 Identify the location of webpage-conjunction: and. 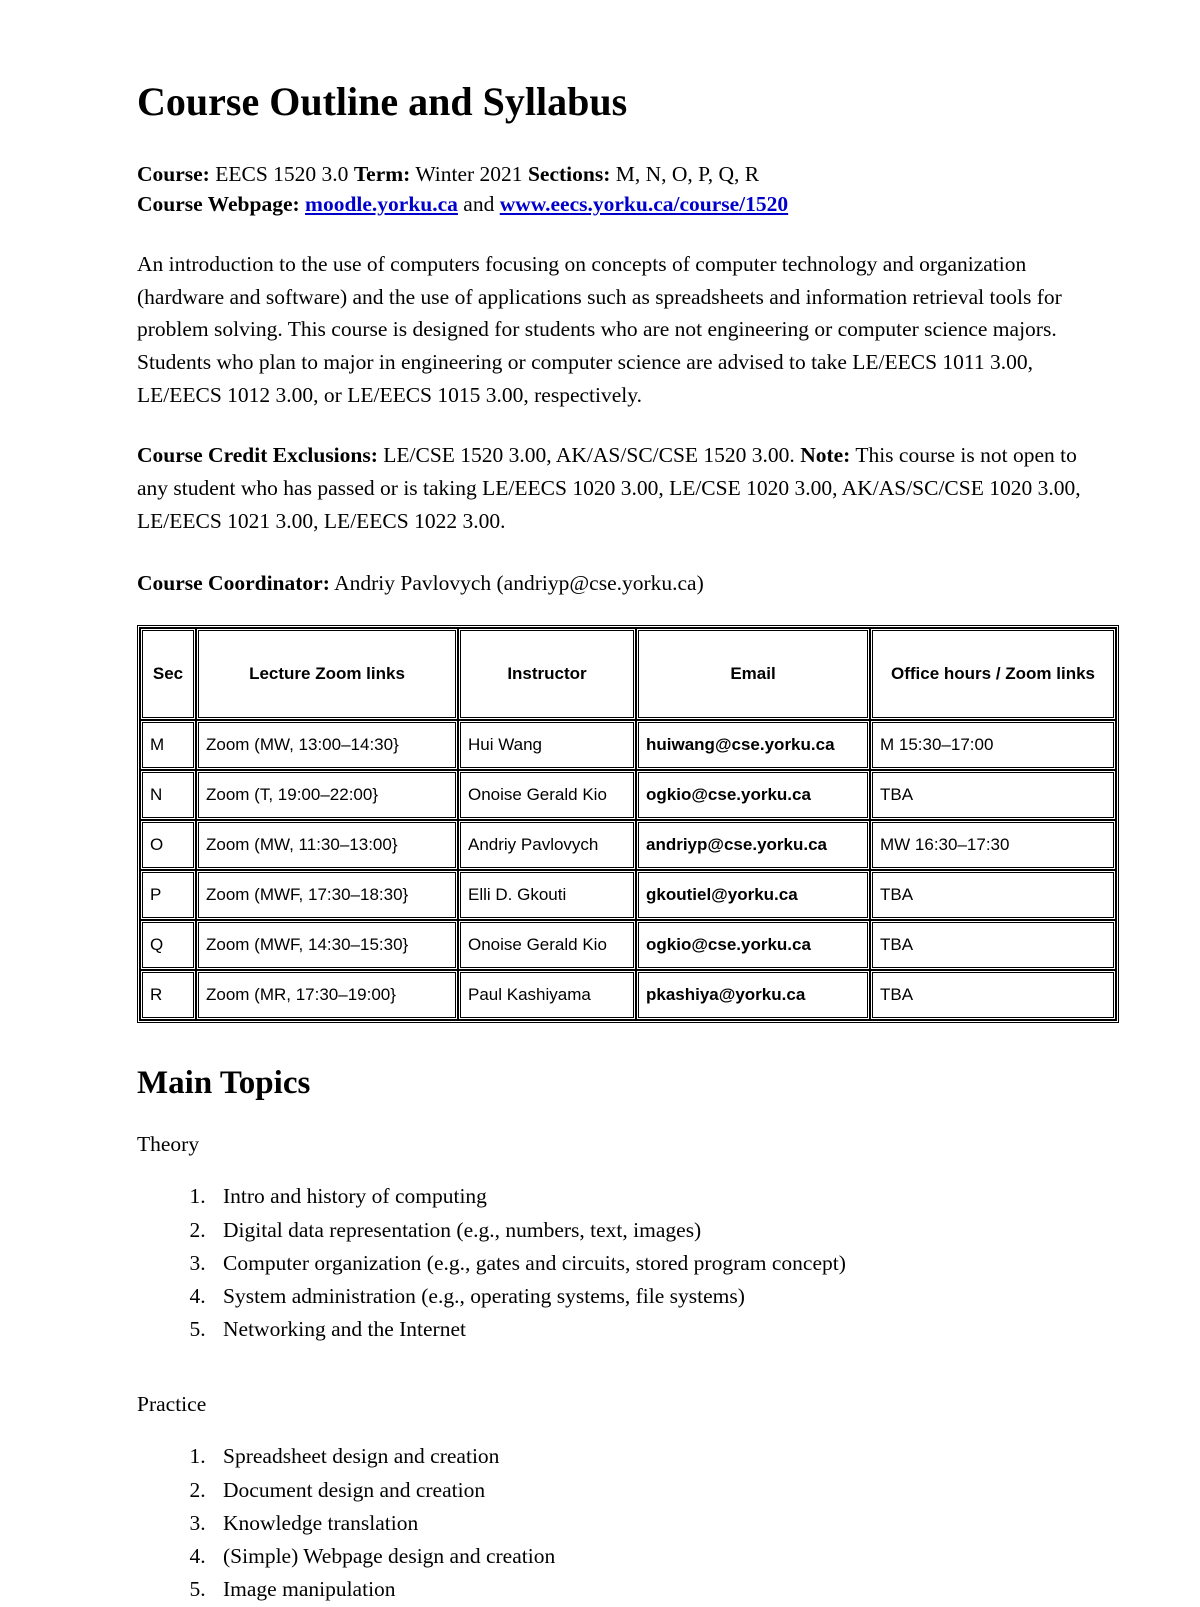
(479, 204).